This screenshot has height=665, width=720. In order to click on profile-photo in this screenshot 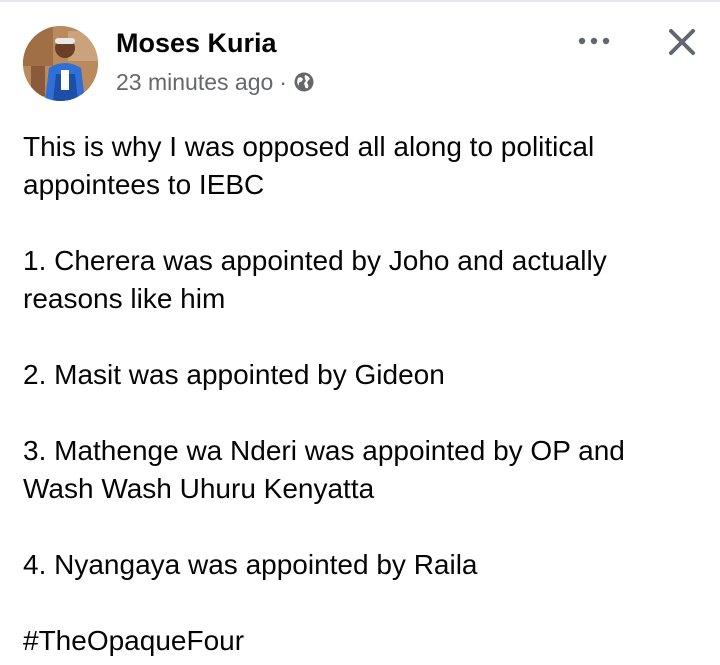, I will do `click(60, 63)`.